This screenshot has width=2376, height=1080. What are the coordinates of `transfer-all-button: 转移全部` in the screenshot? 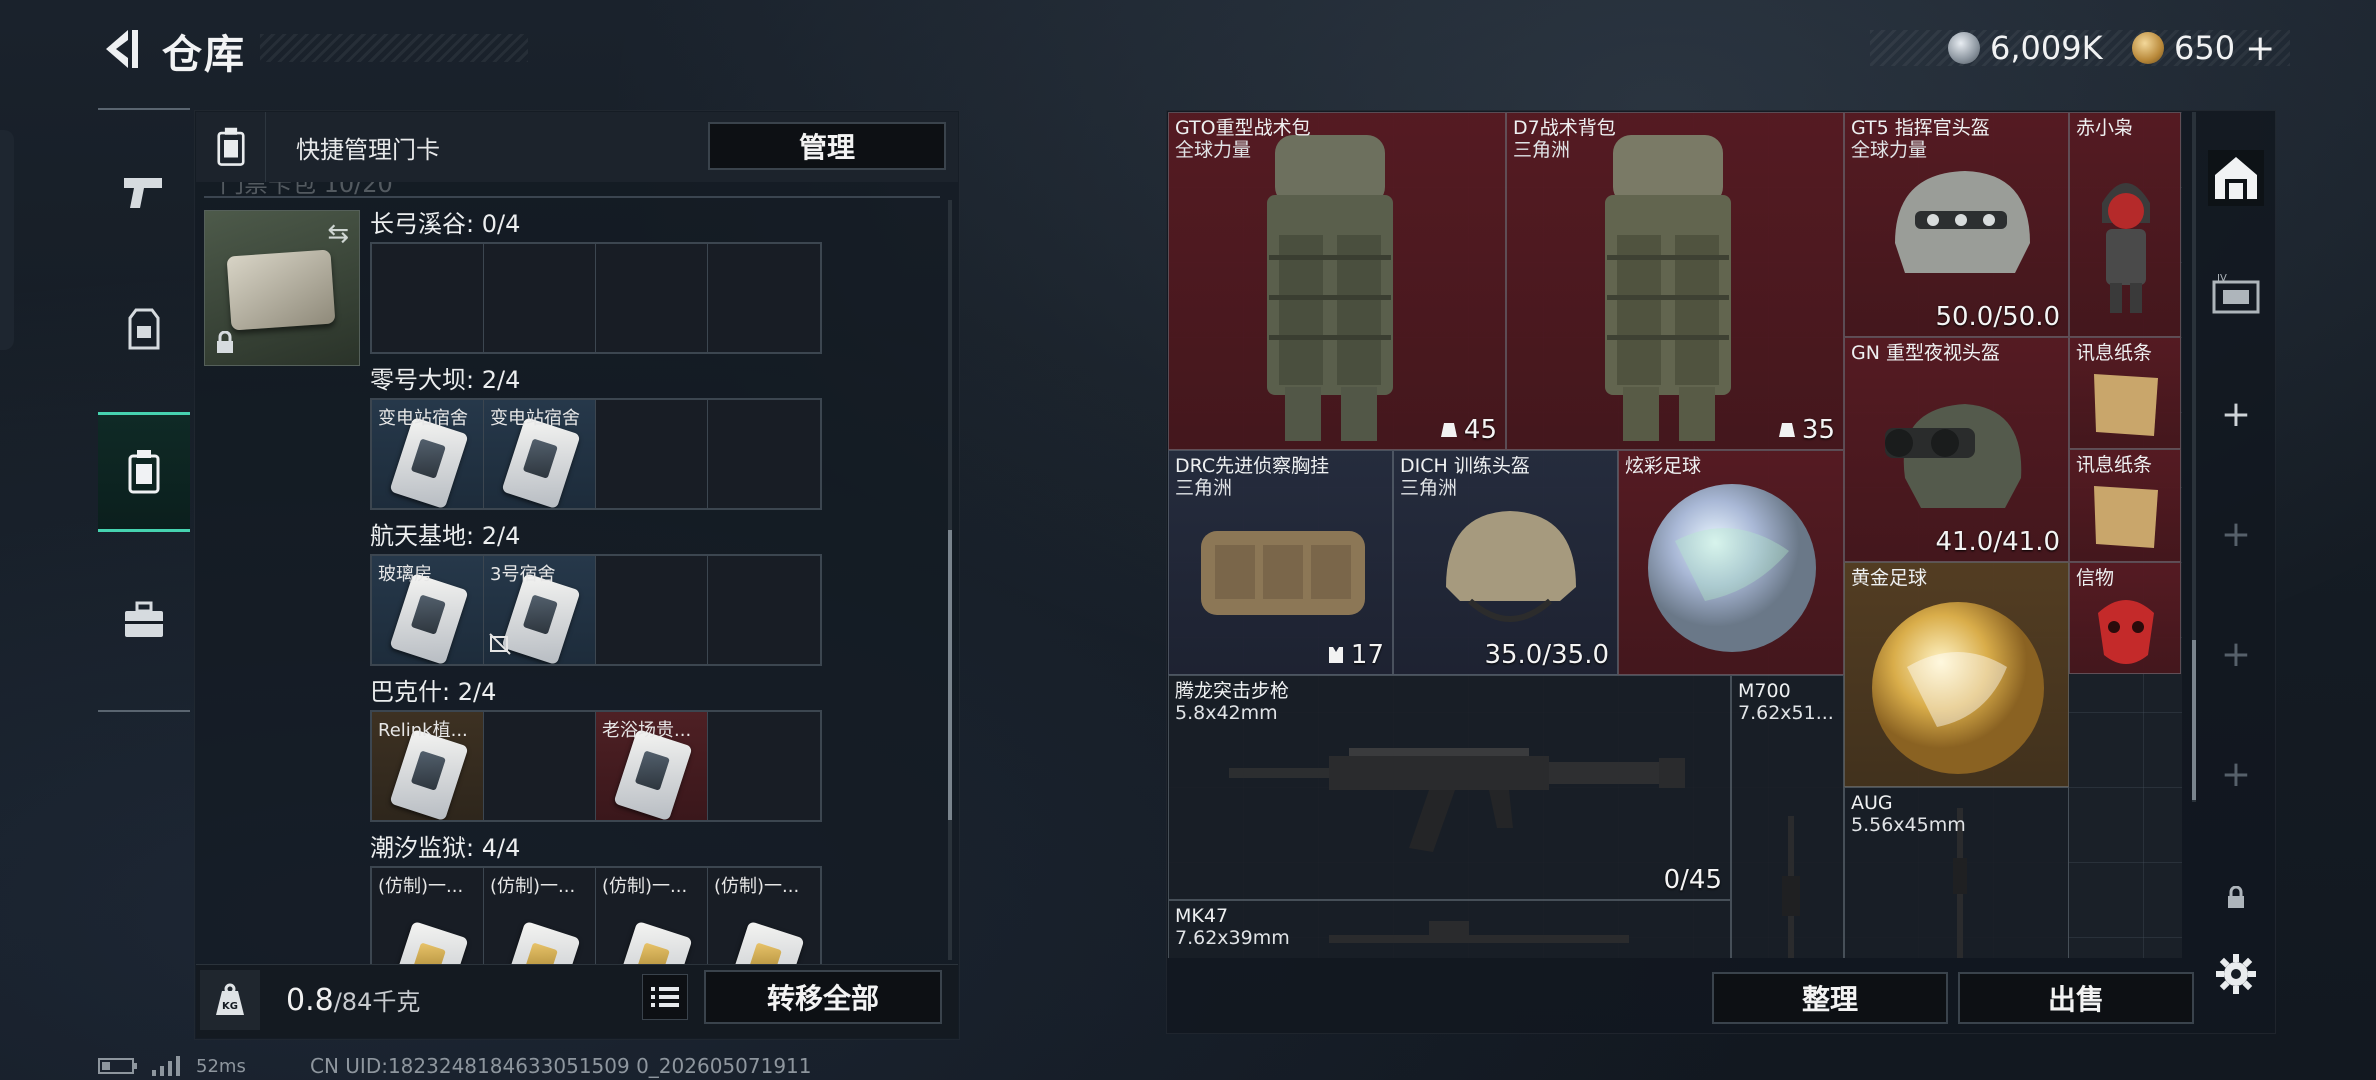 It's located at (823, 997).